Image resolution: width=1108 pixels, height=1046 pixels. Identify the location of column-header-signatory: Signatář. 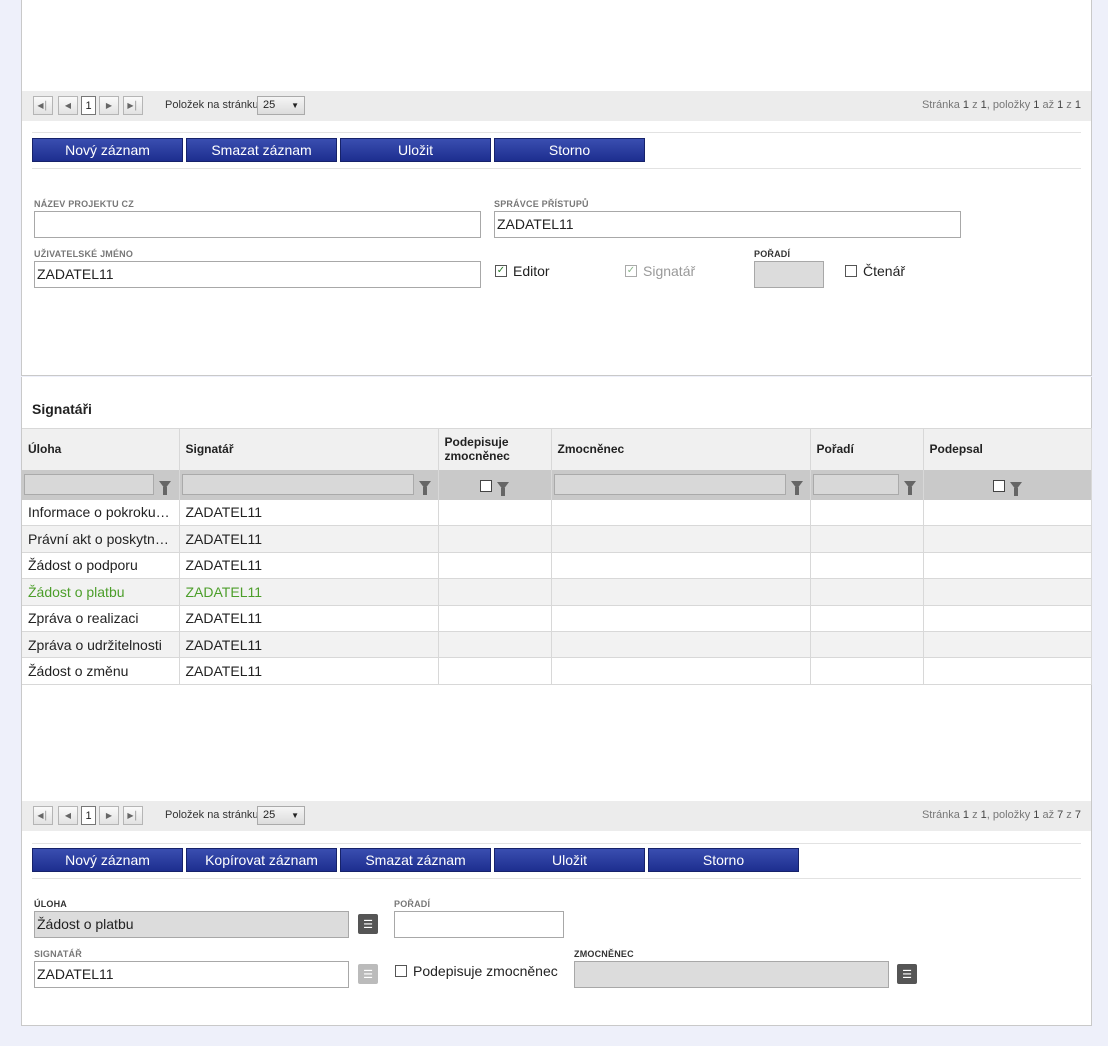
(309, 449).